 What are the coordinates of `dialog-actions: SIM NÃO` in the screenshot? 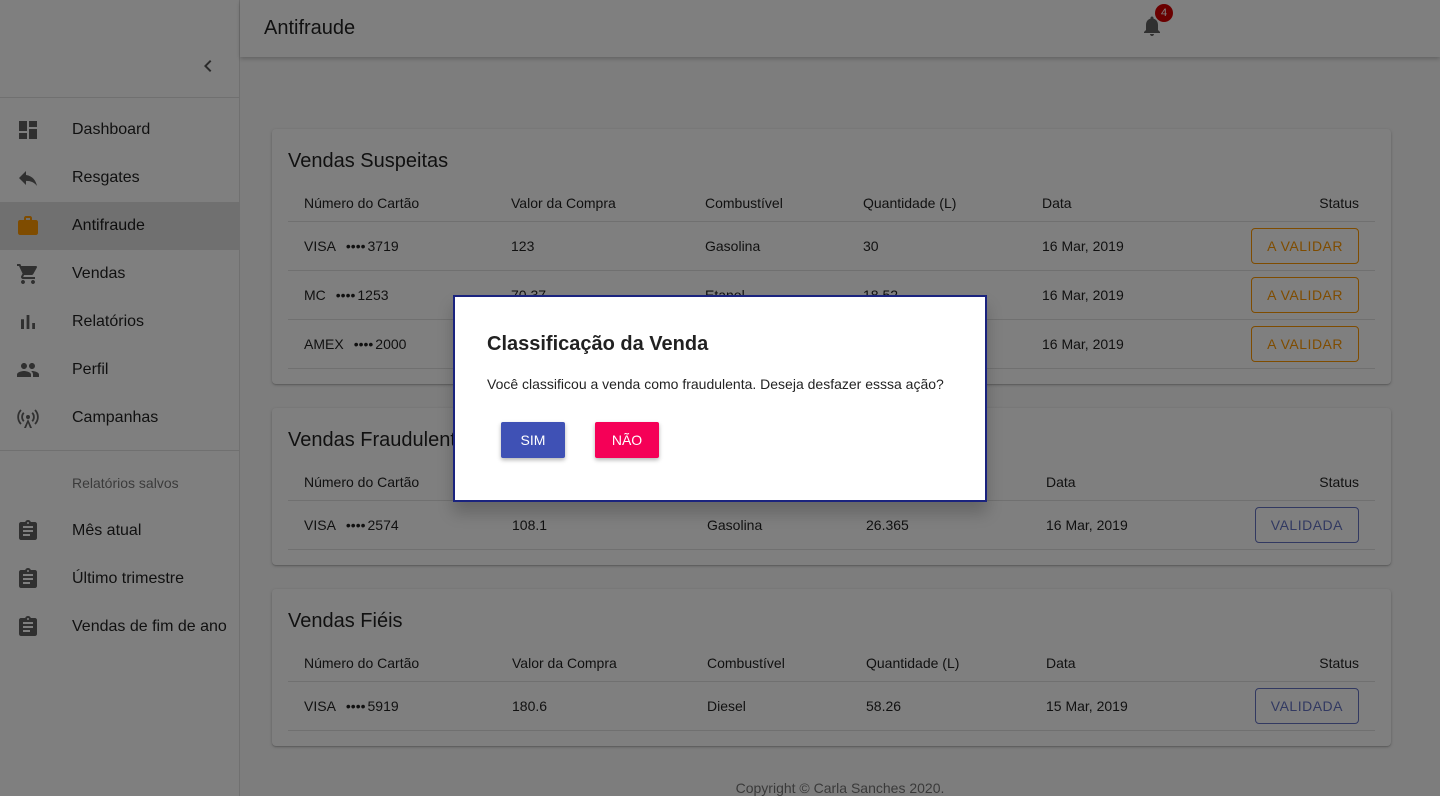 It's located at (720, 440).